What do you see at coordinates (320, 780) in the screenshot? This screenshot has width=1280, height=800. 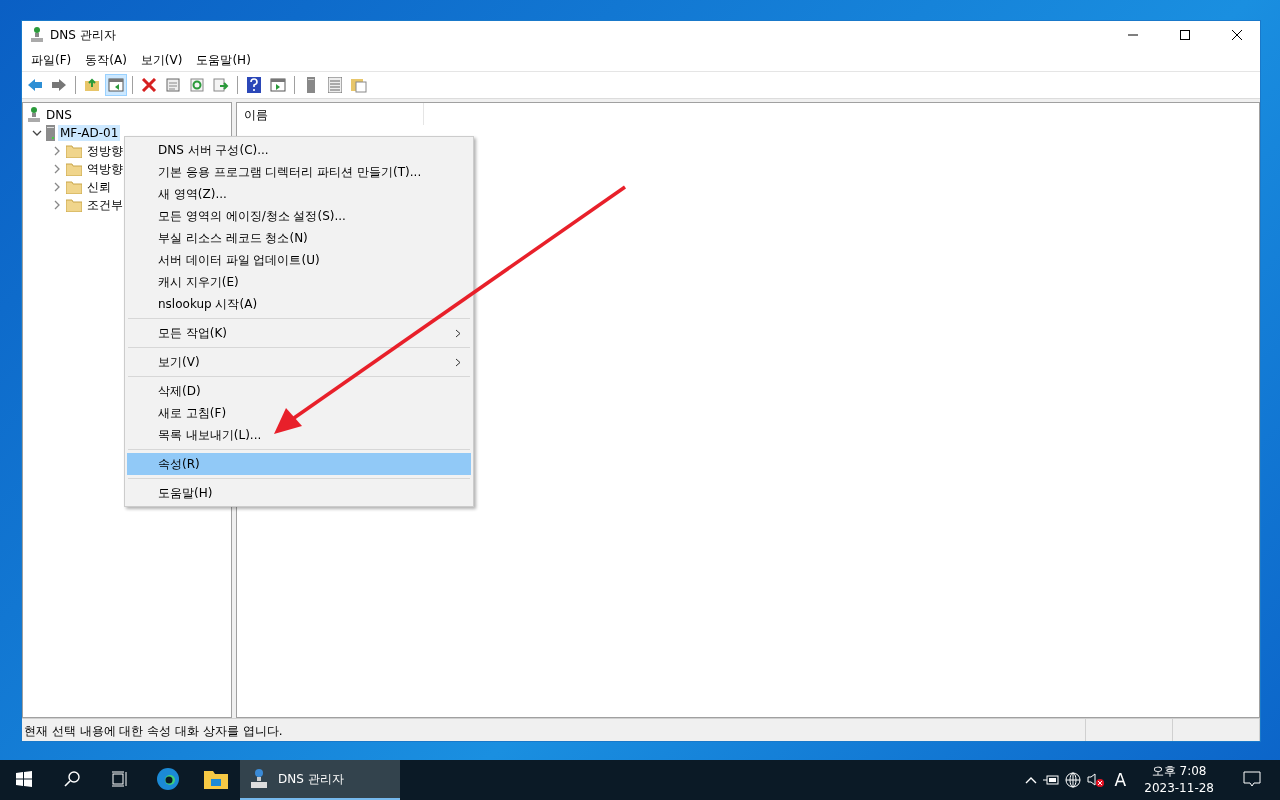 I see `taskbar-app: DNS 관리자` at bounding box center [320, 780].